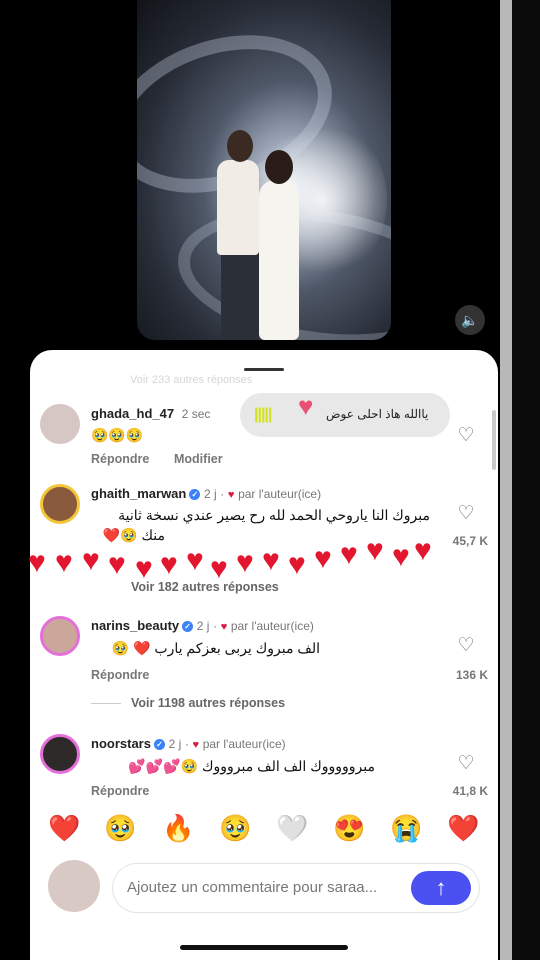 The height and width of the screenshot is (960, 540). Describe the element at coordinates (135, 625) in the screenshot. I see `username-text: narins_beauty` at that location.